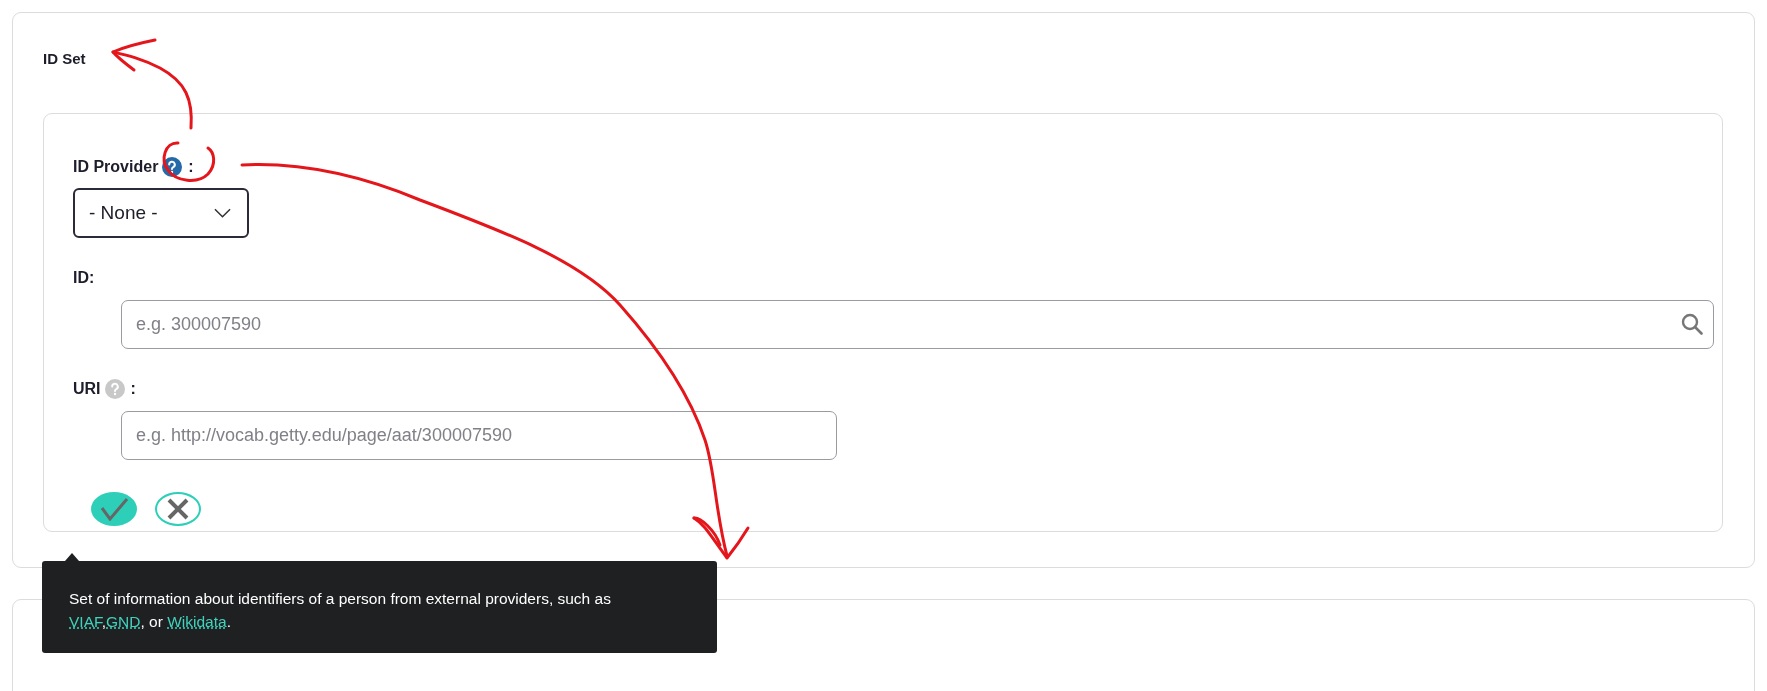 This screenshot has width=1767, height=691. What do you see at coordinates (172, 167) in the screenshot?
I see `help-icon` at bounding box center [172, 167].